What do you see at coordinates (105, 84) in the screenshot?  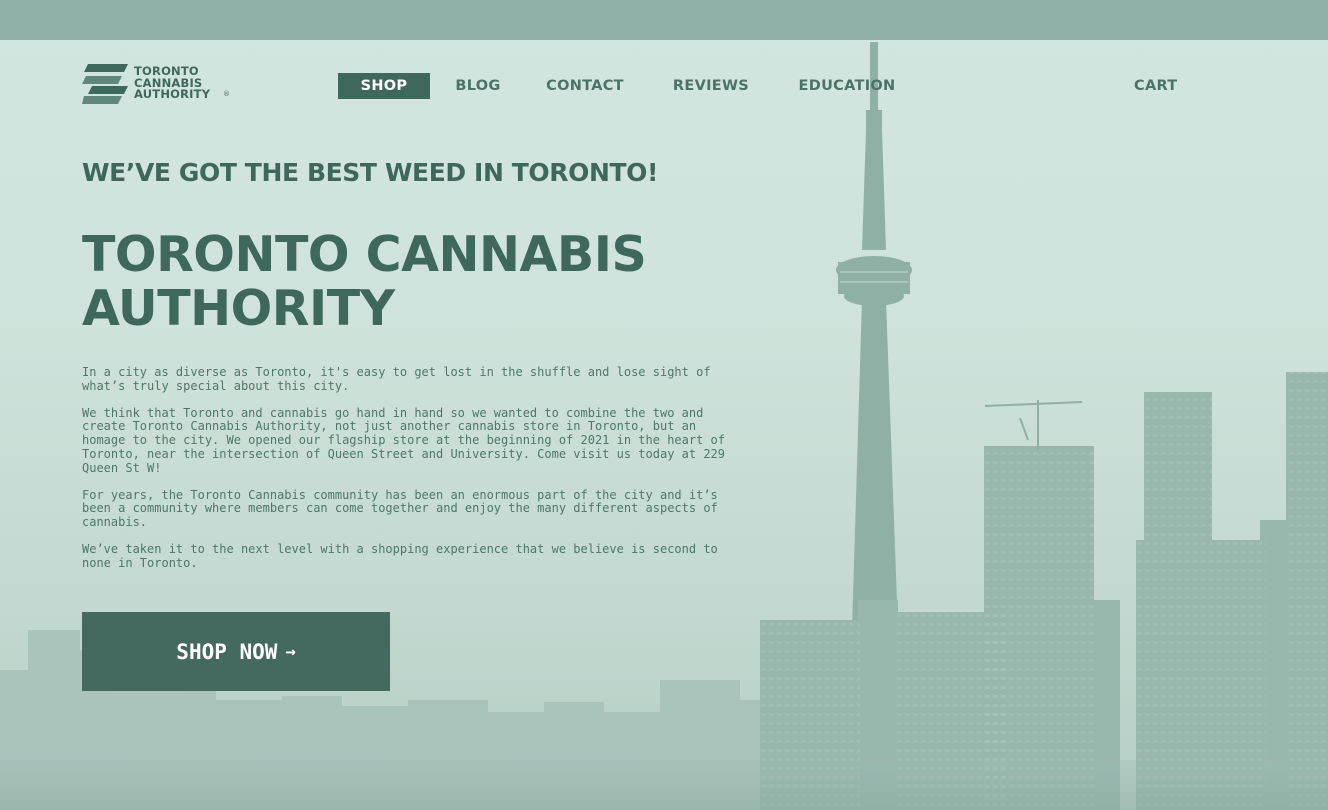 I see `logo-mark-icon` at bounding box center [105, 84].